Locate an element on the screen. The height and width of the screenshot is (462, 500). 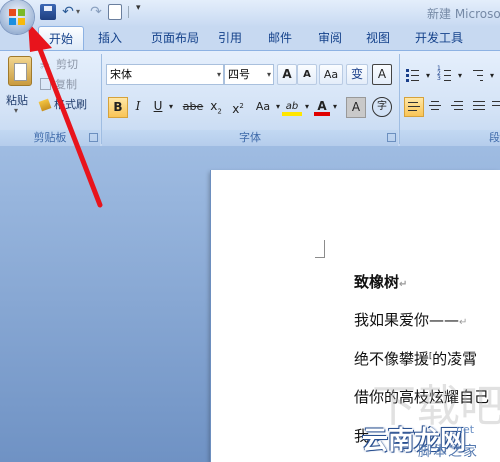
font-name-select: 宋体 ▾ is located at coordinates (165, 74).